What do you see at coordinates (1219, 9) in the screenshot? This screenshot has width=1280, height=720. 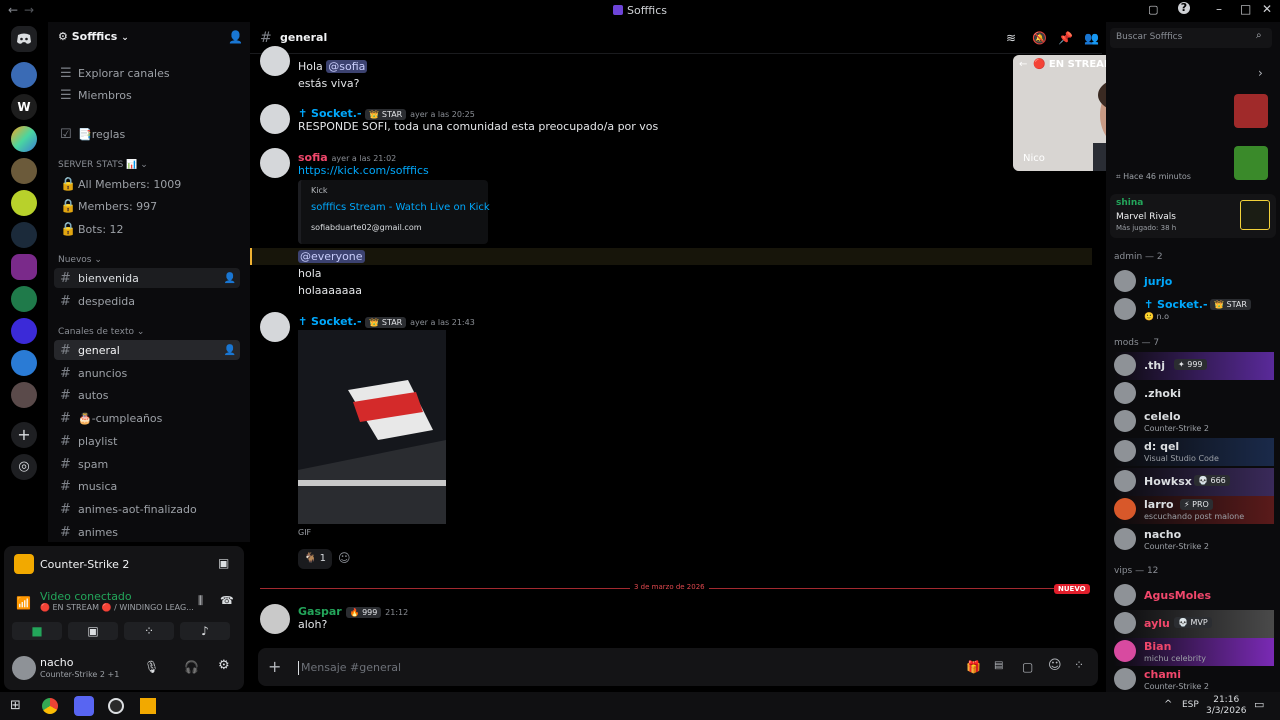 I see `minimize-icon: –` at bounding box center [1219, 9].